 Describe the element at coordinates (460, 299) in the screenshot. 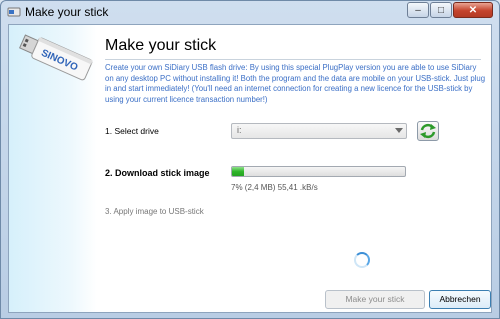

I see `cancel-button: Abbrechen` at that location.